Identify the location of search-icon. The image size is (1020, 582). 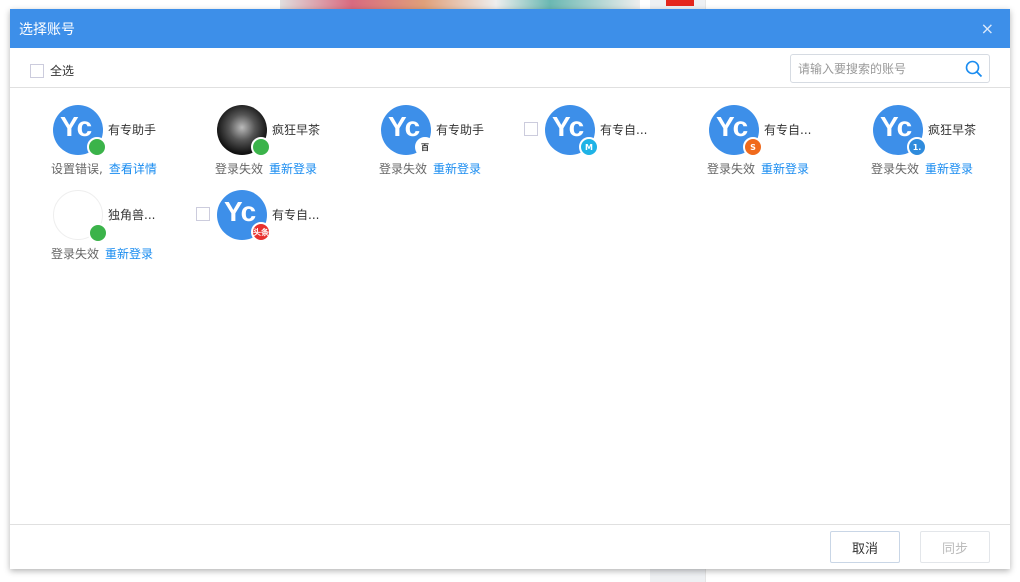
(974, 69).